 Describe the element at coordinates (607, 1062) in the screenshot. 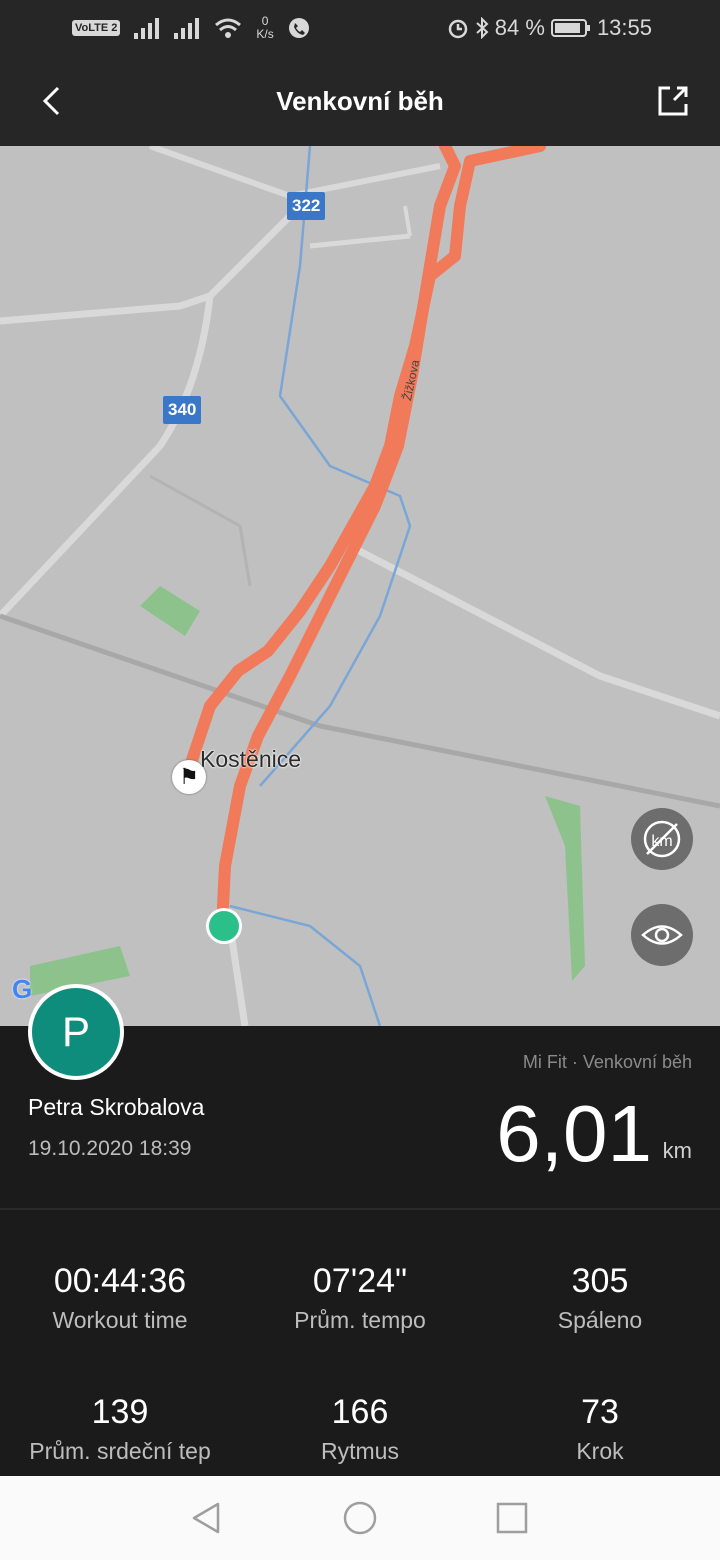

I see `data-source: Mi Fit · Venkovní běh` at that location.